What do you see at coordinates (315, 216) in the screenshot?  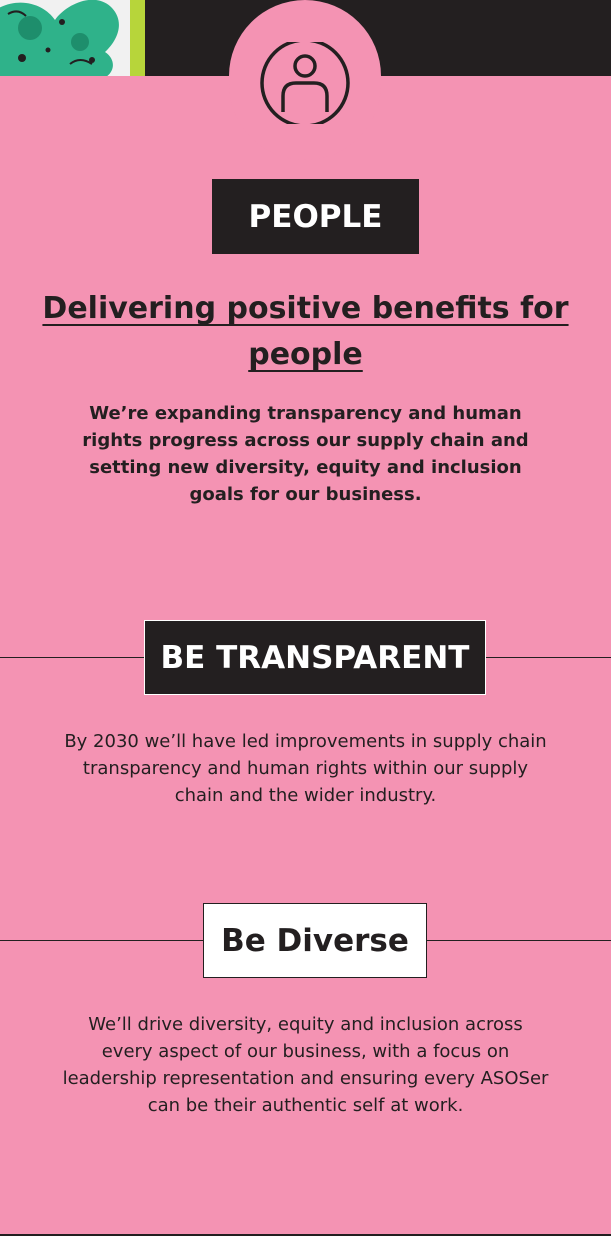 I see `section-title: PEOPLE` at bounding box center [315, 216].